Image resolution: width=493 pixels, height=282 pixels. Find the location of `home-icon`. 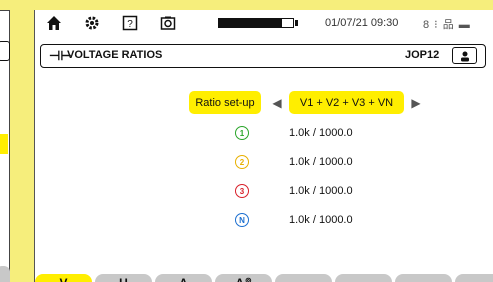

home-icon is located at coordinates (54, 23).